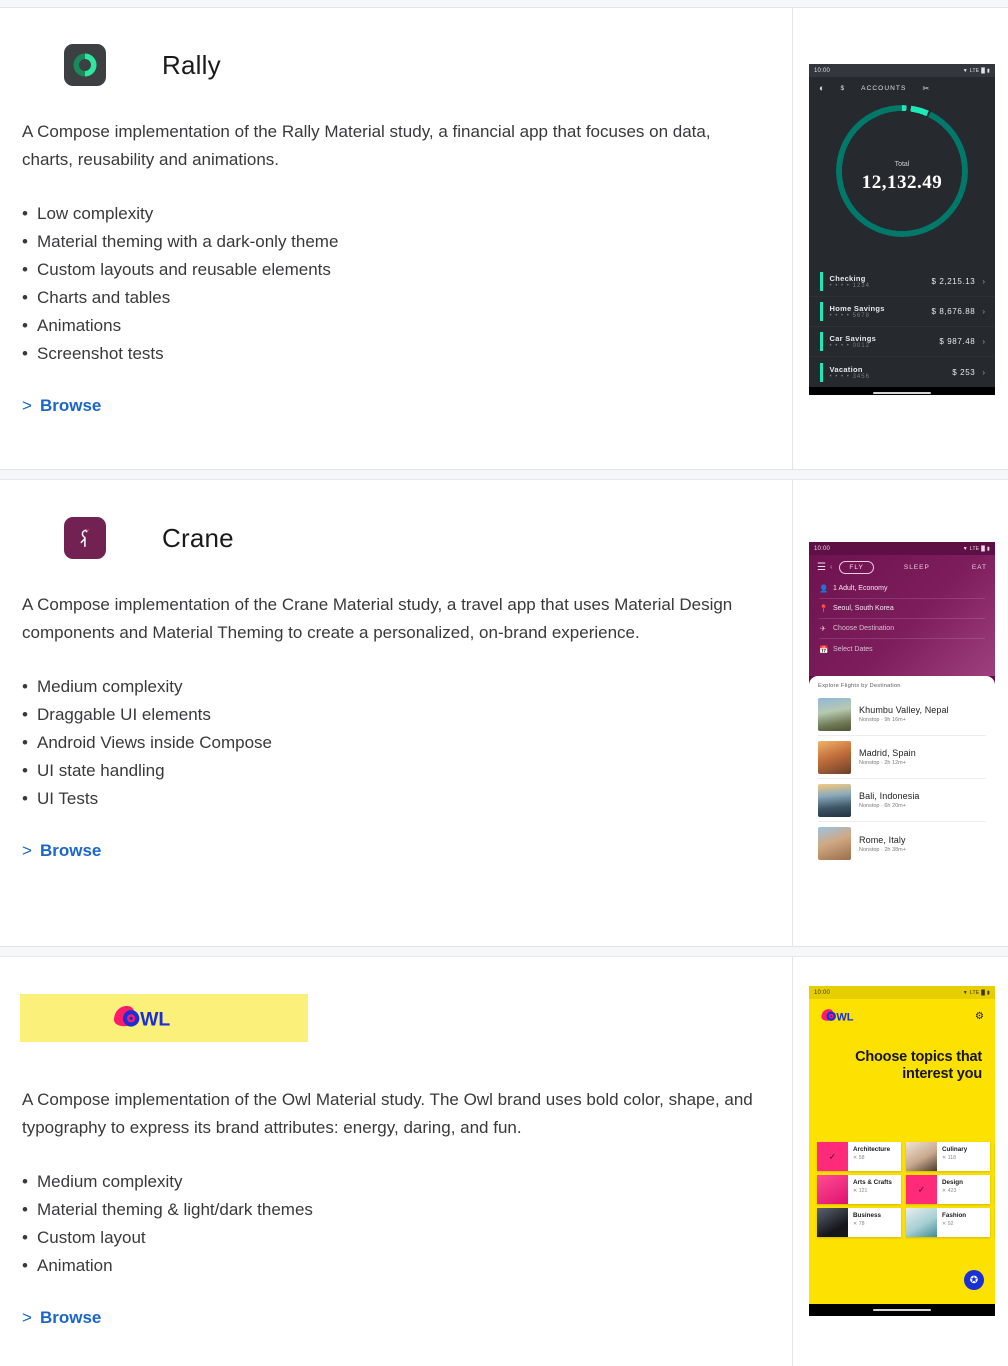  I want to click on topic-card: Business ✕ 78, so click(859, 1222).